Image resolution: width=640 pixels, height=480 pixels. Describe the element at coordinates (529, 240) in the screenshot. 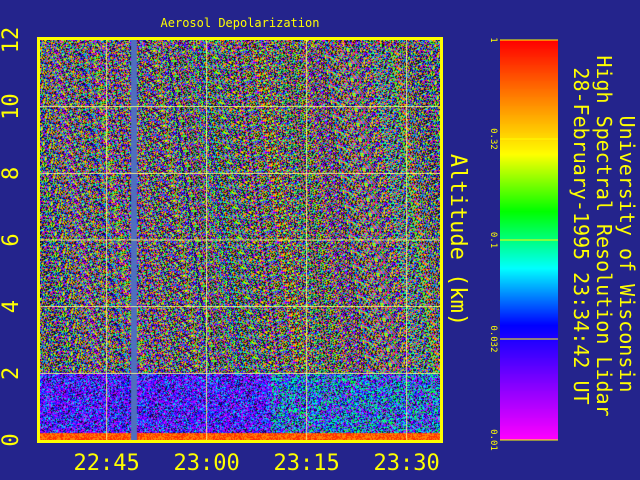

I see `colorbar-tick-marks` at that location.